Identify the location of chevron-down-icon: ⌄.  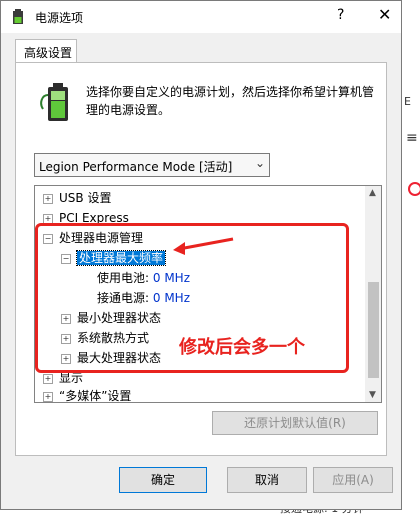
(259, 163).